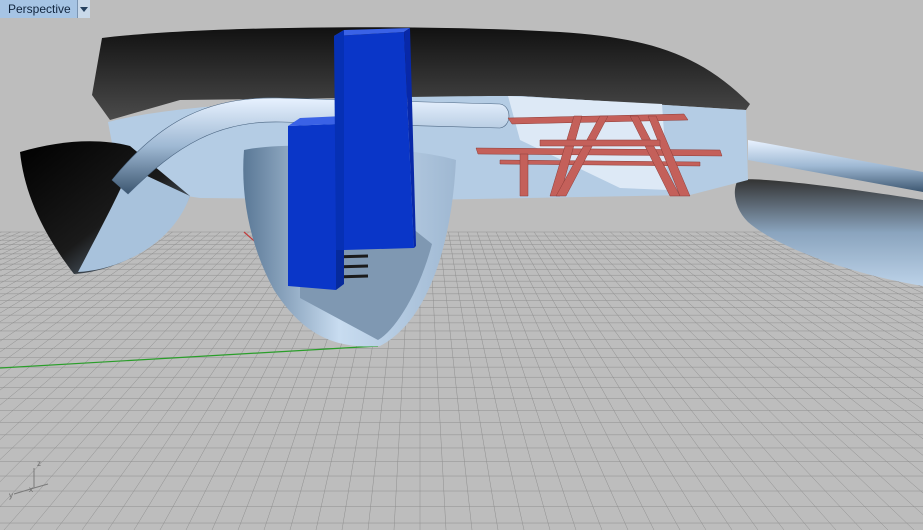 The width and height of the screenshot is (923, 530). Describe the element at coordinates (39, 463) in the screenshot. I see `z-axis-label: z` at that location.